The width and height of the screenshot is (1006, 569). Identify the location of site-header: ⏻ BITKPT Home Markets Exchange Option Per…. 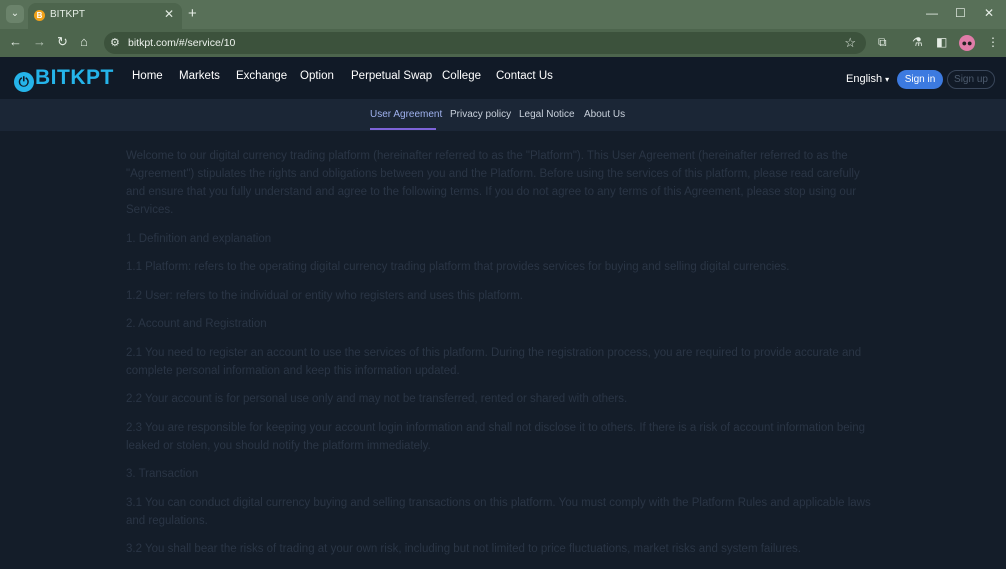
(503, 78).